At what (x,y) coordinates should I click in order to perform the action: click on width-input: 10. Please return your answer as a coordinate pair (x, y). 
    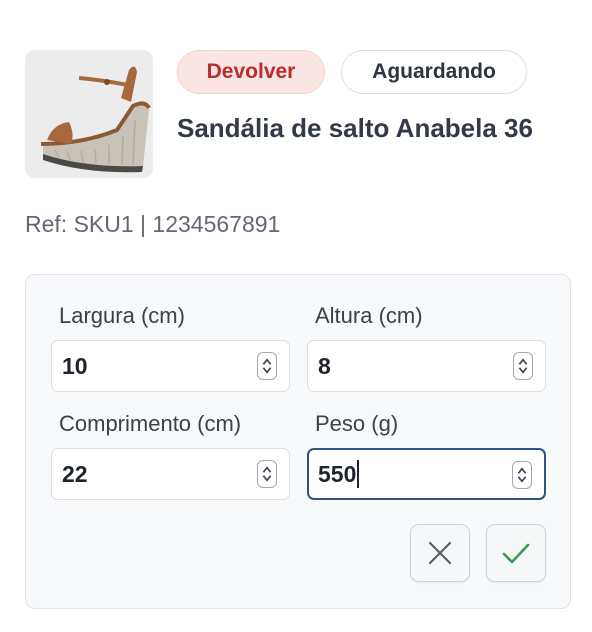
    Looking at the image, I should click on (170, 366).